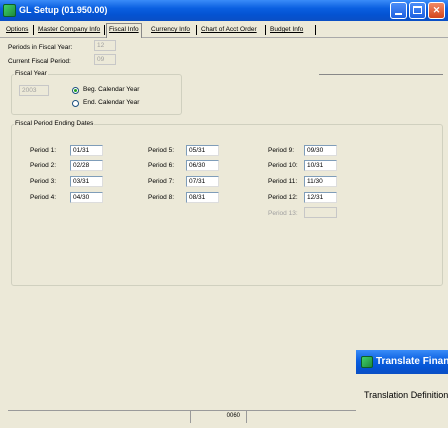  Describe the element at coordinates (124, 30) in the screenshot. I see `tab-fiscal-info: Fiscal Info` at that location.